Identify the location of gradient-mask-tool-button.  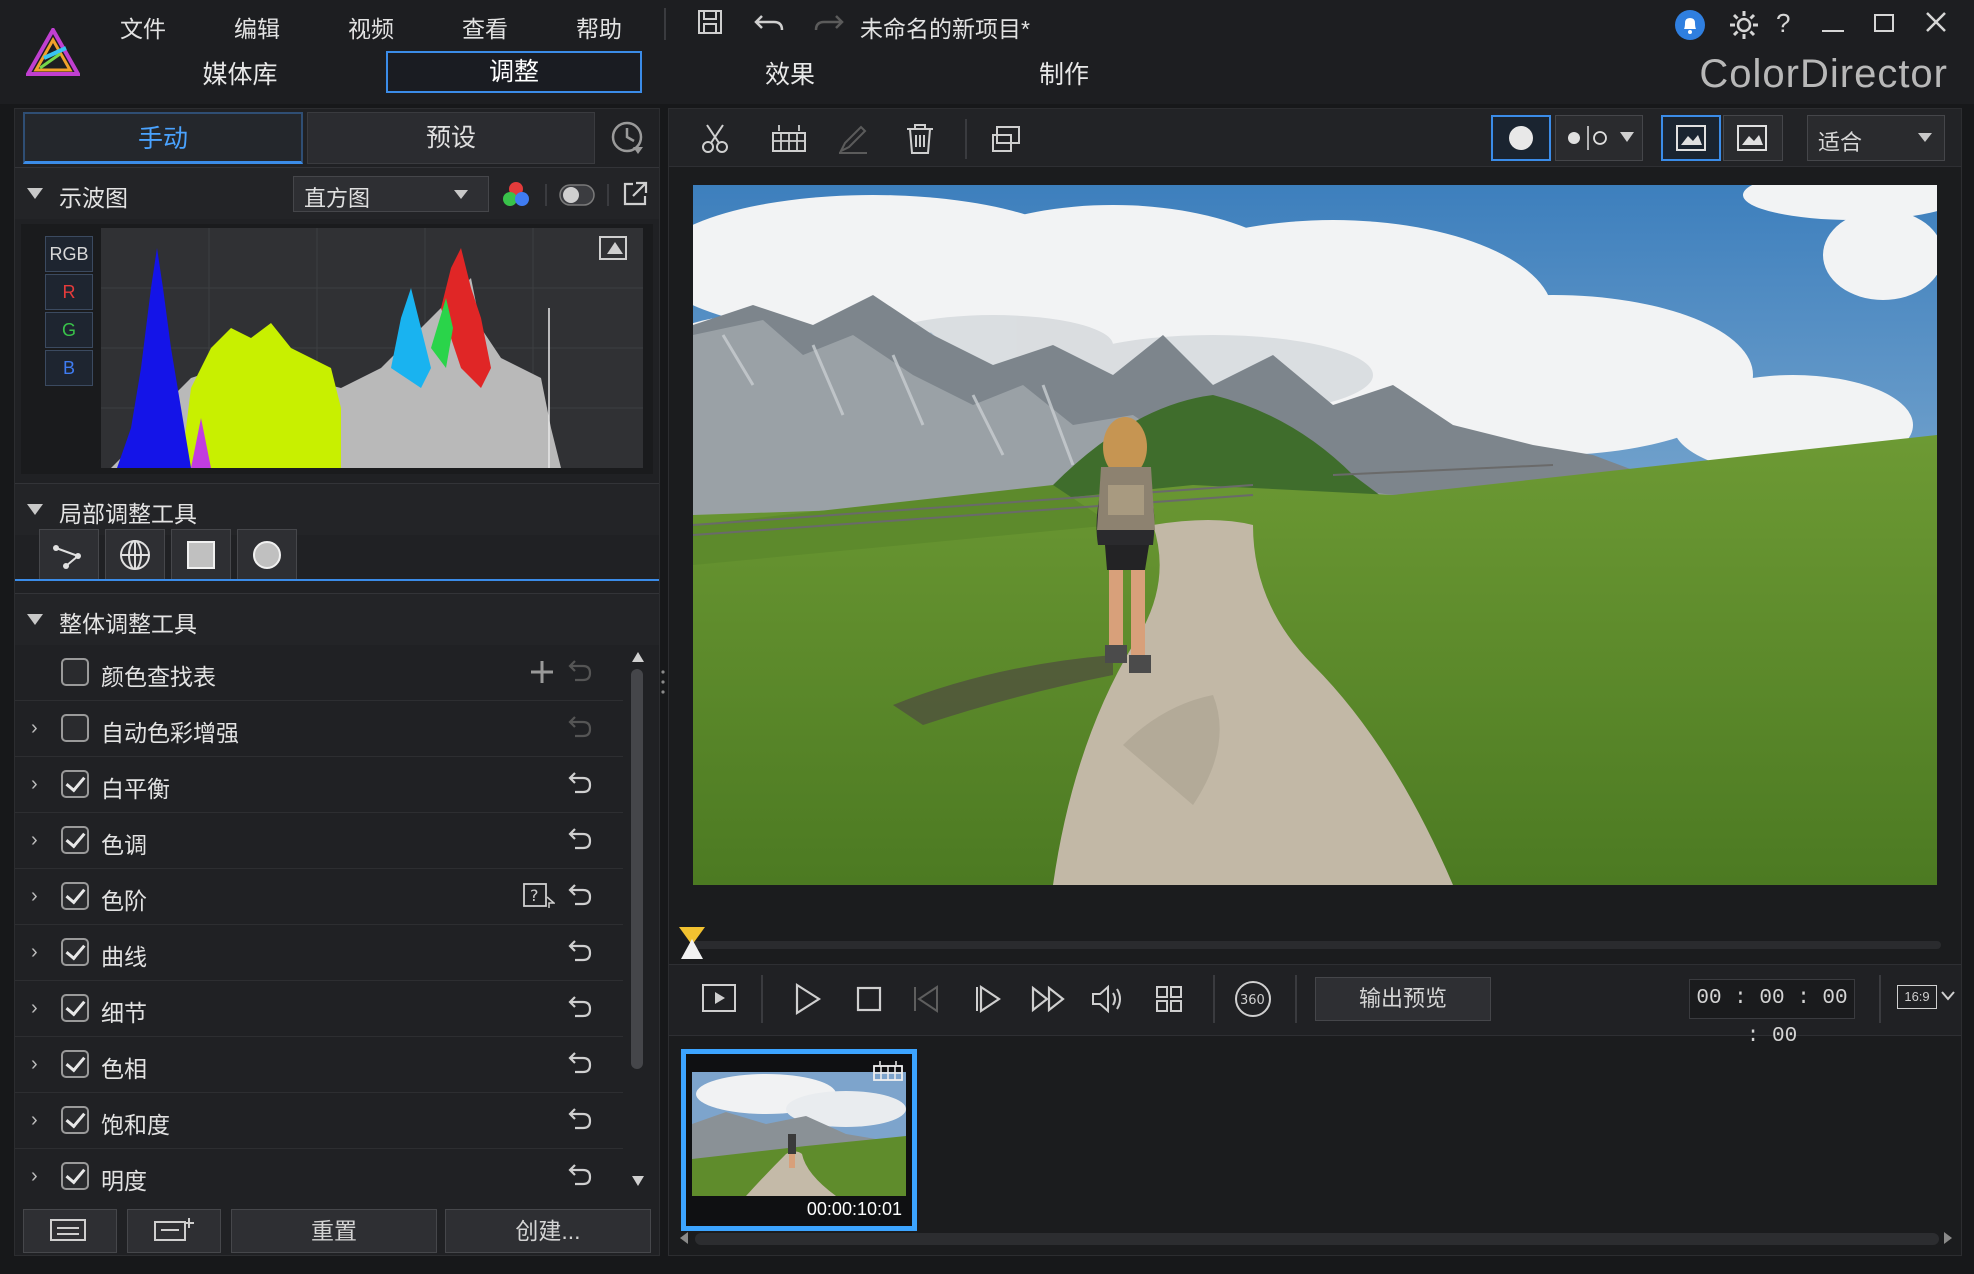
(135, 555).